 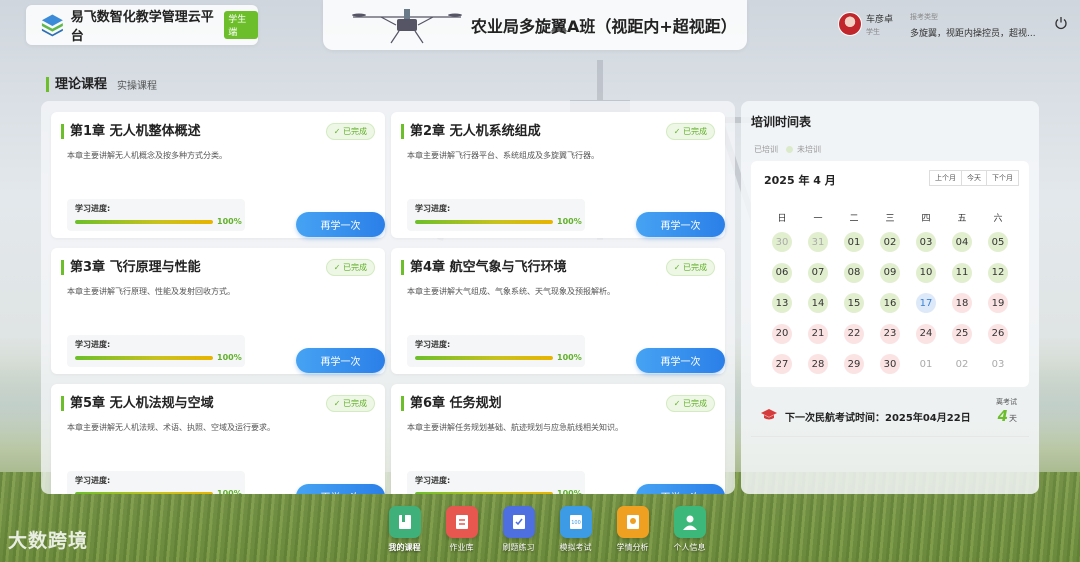 I want to click on nav-item-analysis: 学情分析, so click(x=632, y=529).